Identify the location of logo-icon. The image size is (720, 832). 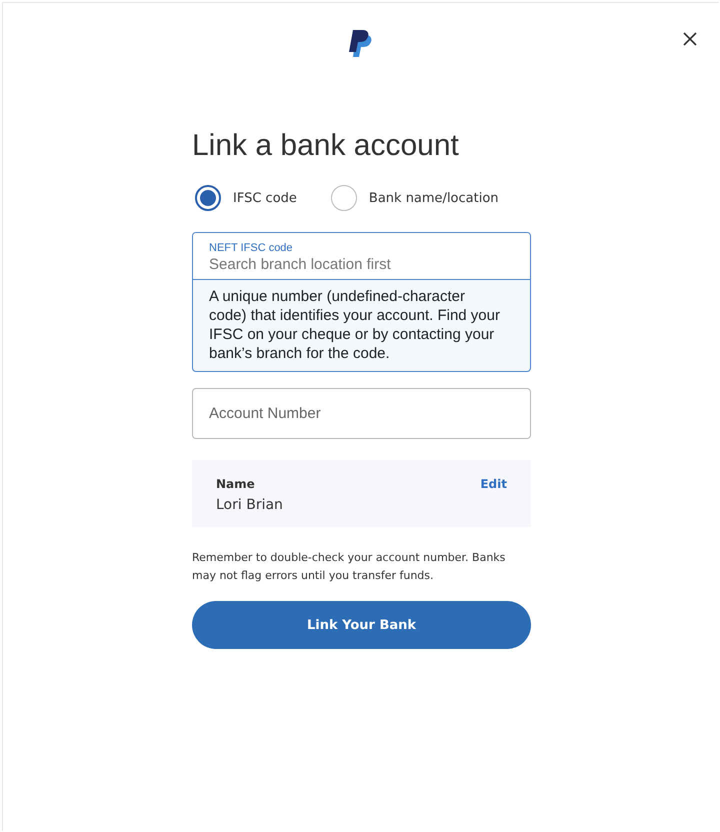
(361, 44).